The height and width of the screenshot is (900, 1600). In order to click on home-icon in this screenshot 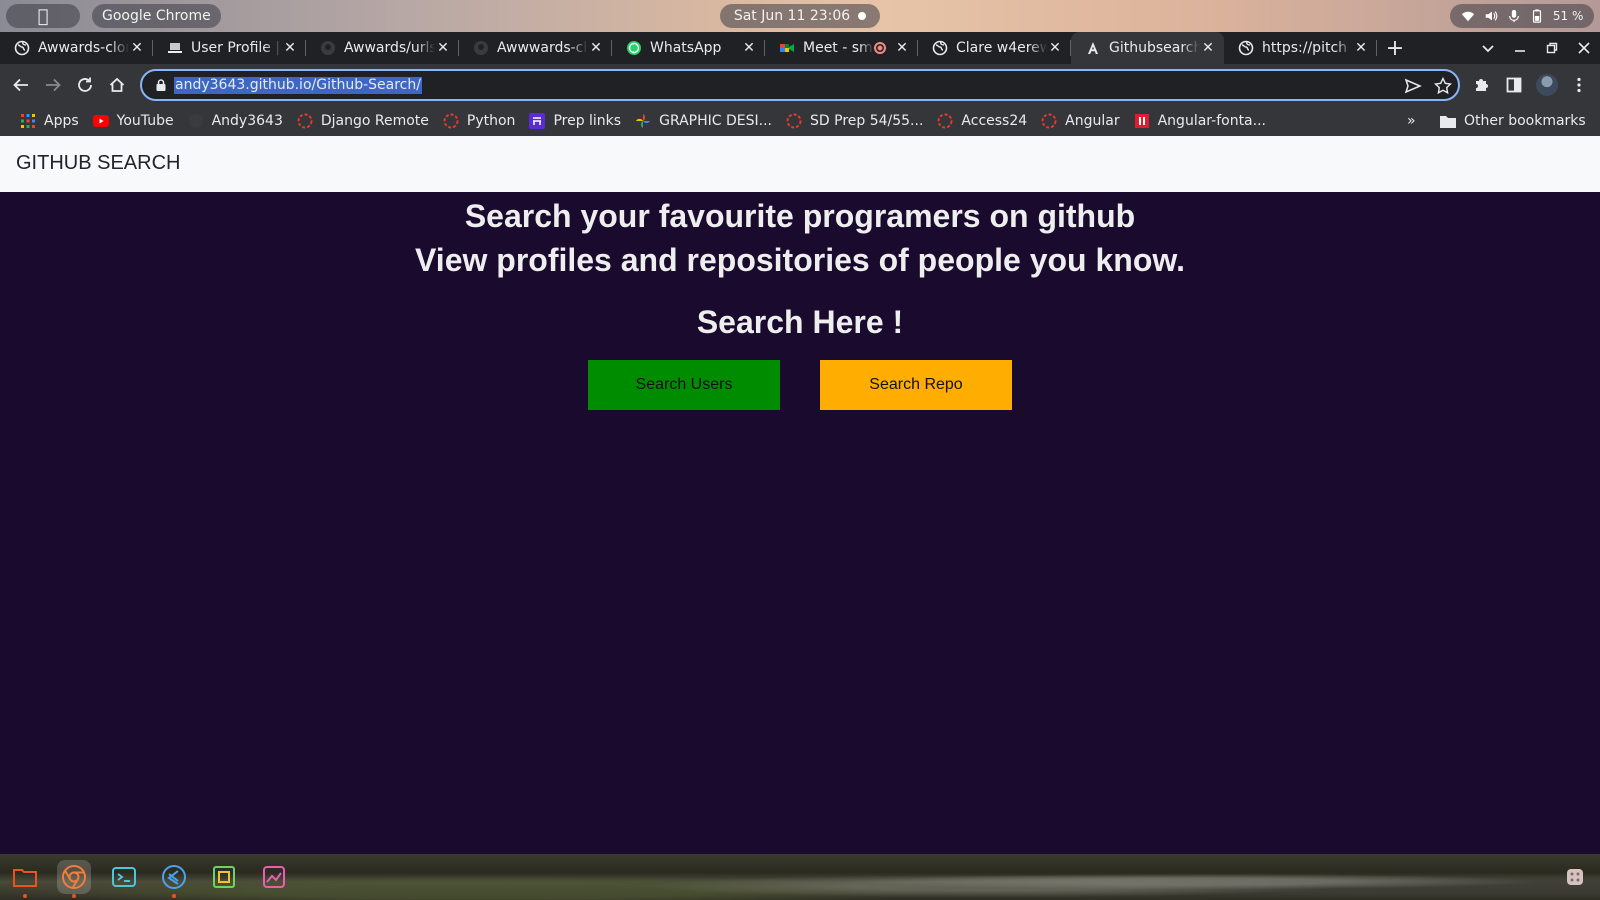, I will do `click(117, 85)`.